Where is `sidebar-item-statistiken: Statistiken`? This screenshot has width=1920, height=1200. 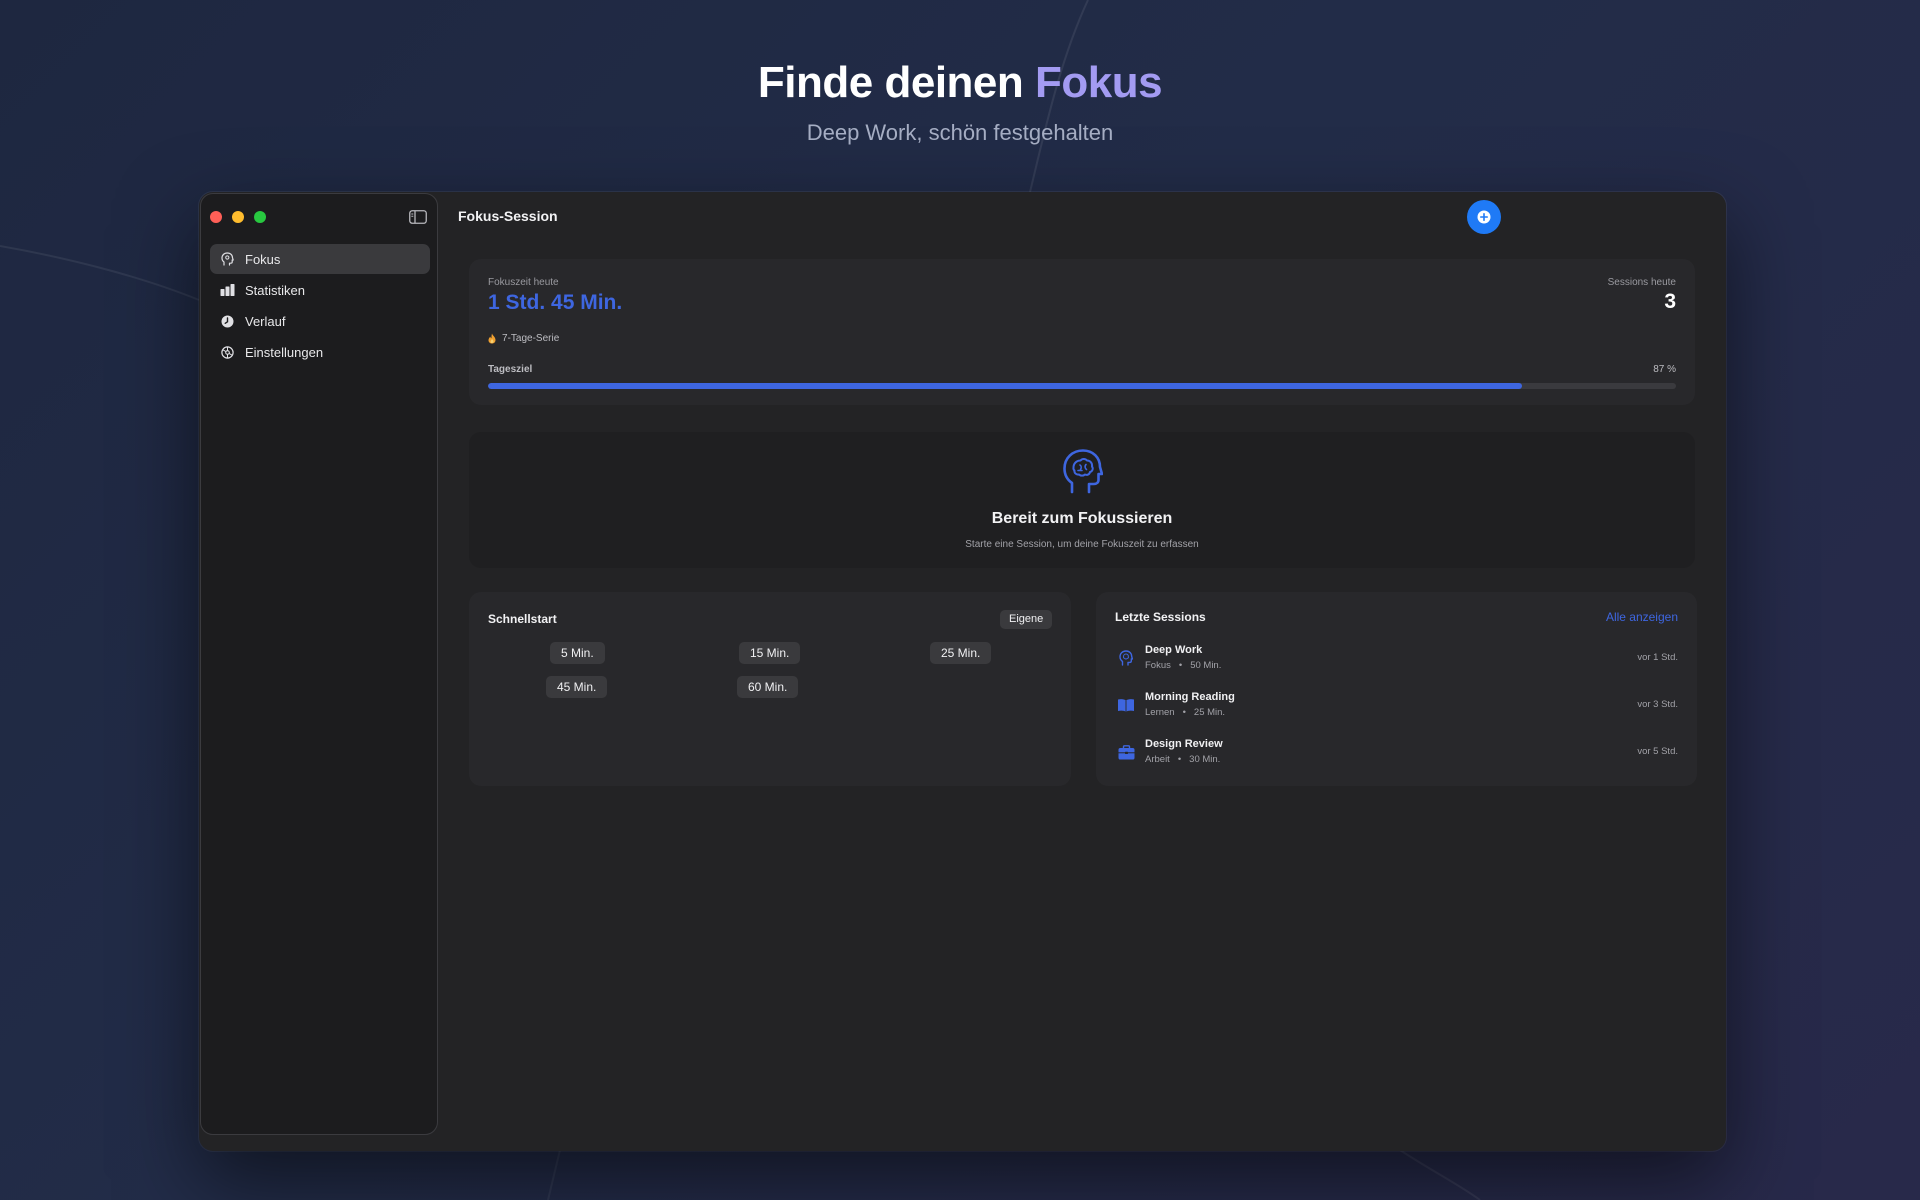 sidebar-item-statistiken: Statistiken is located at coordinates (320, 290).